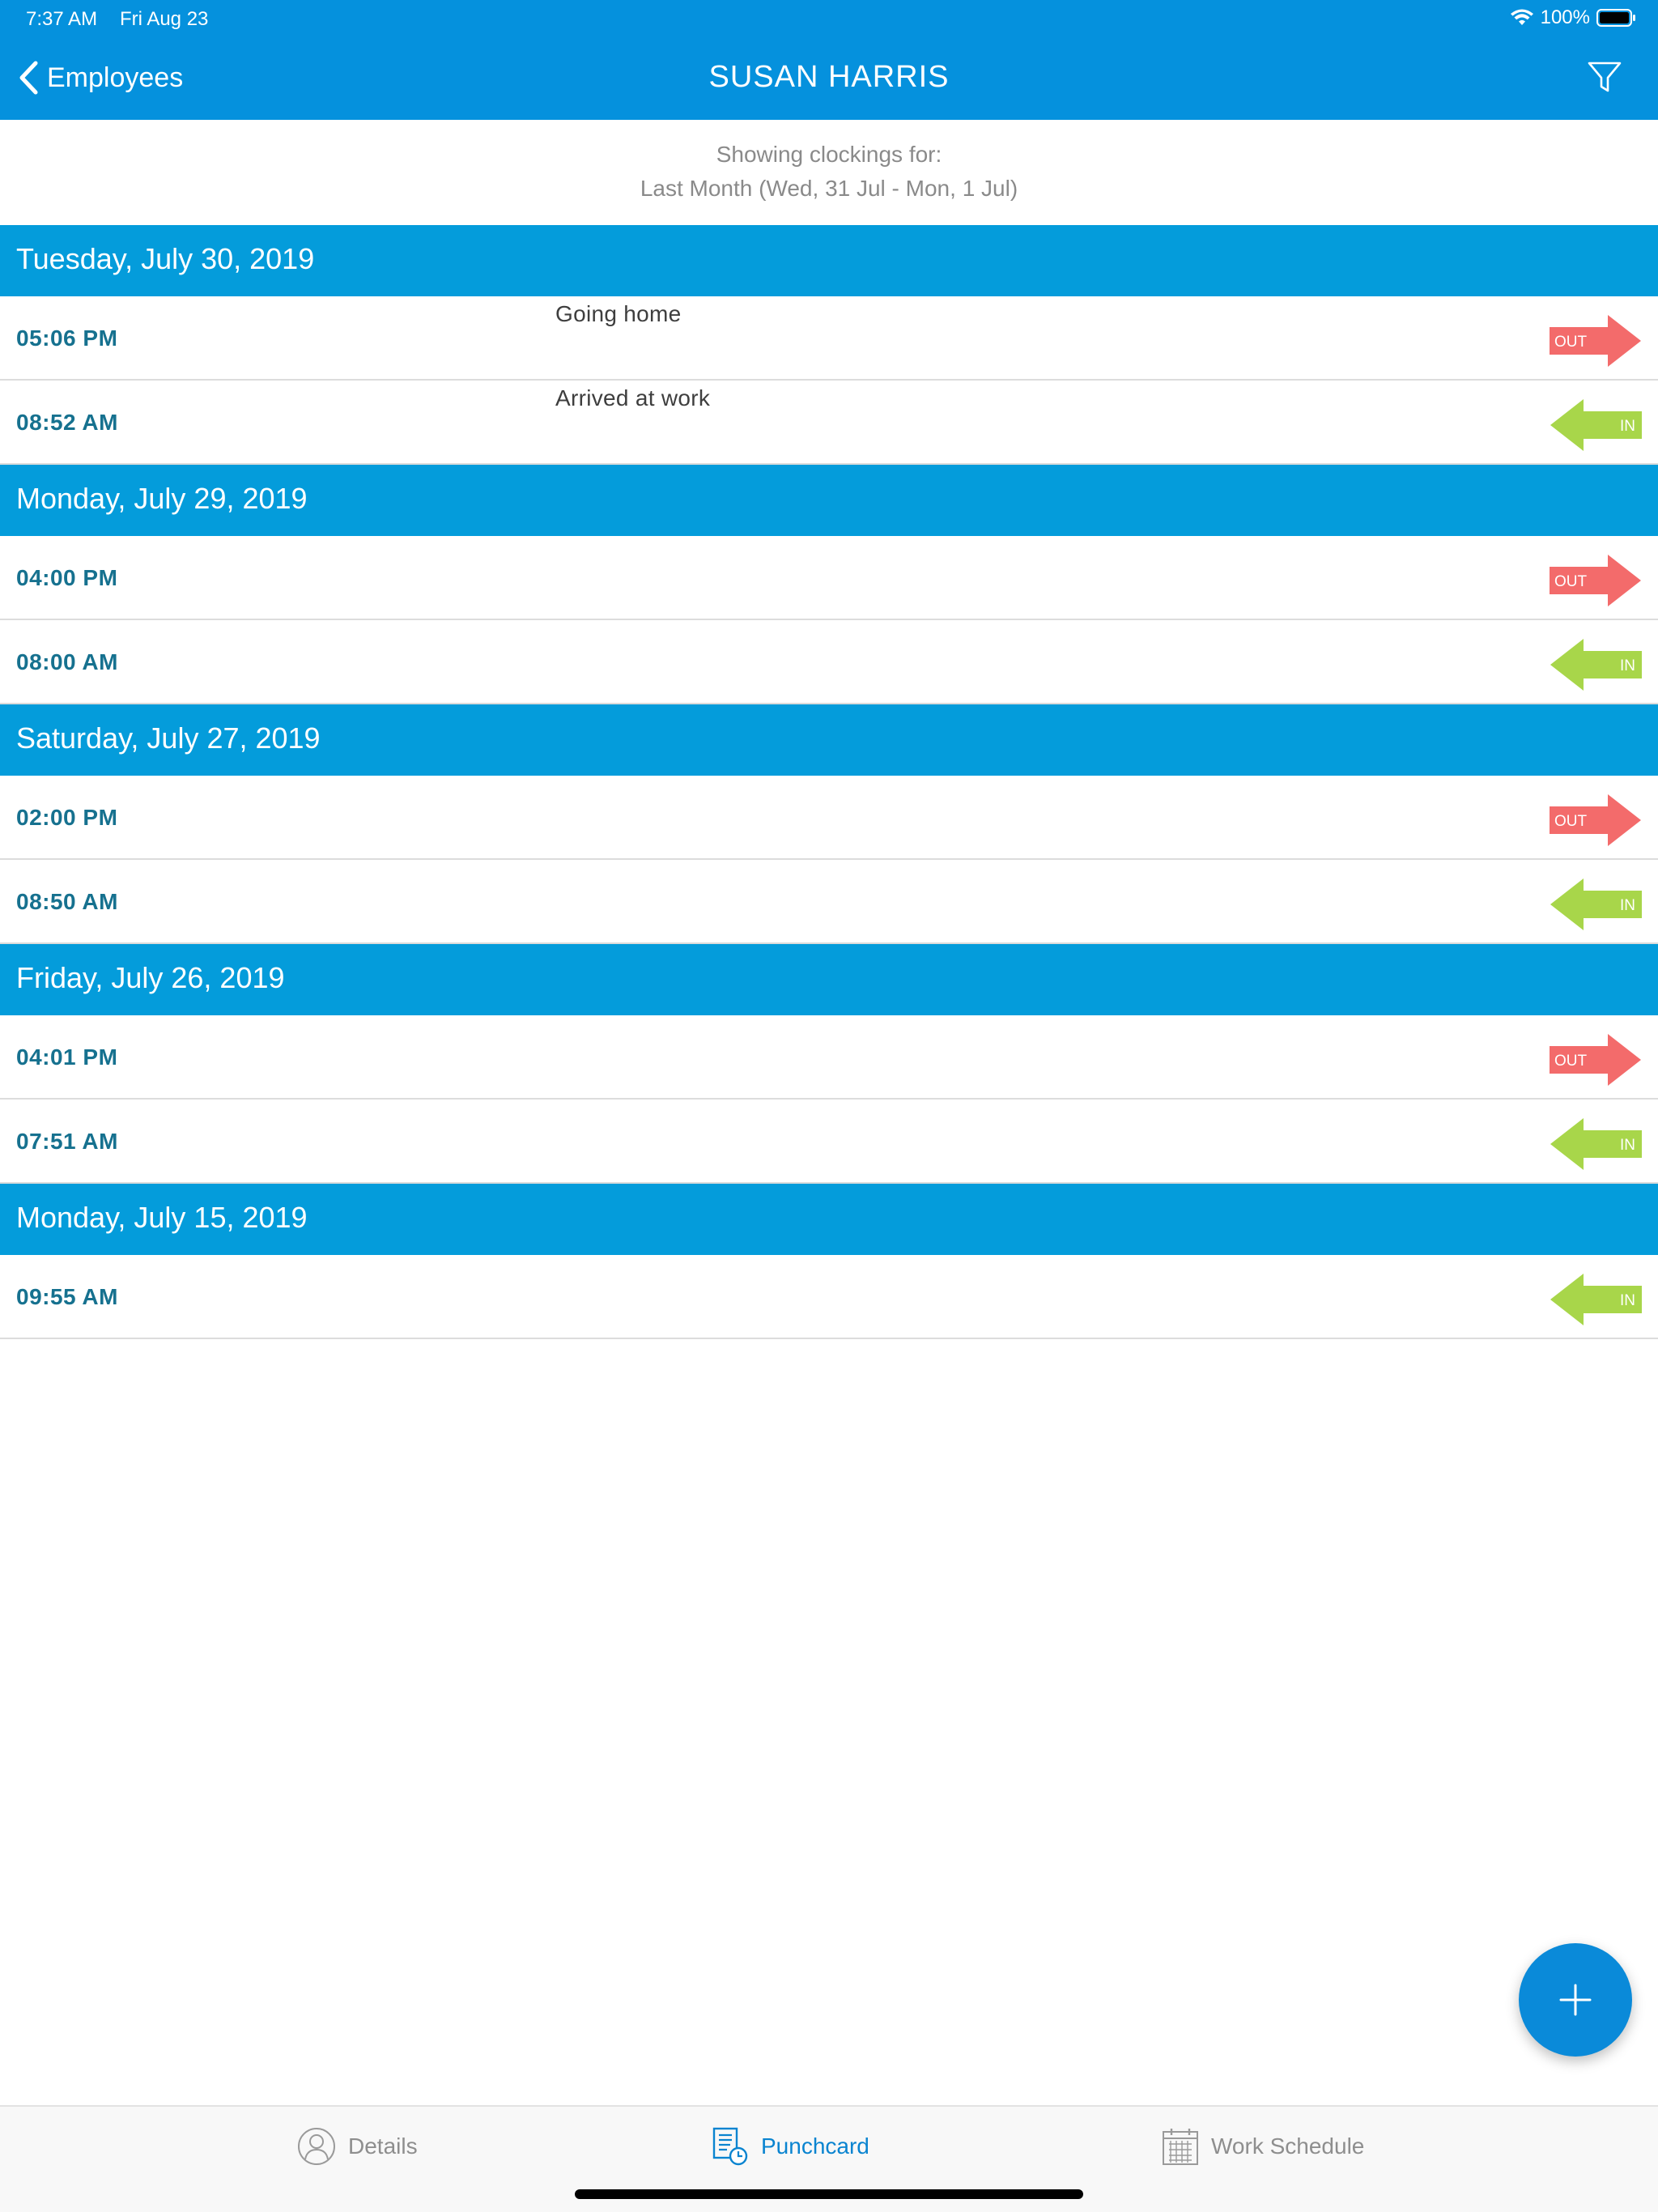 The width and height of the screenshot is (1658, 2212). What do you see at coordinates (829, 19) in the screenshot?
I see `status-bar: 7:37 AM Fri Aug 23 100%` at bounding box center [829, 19].